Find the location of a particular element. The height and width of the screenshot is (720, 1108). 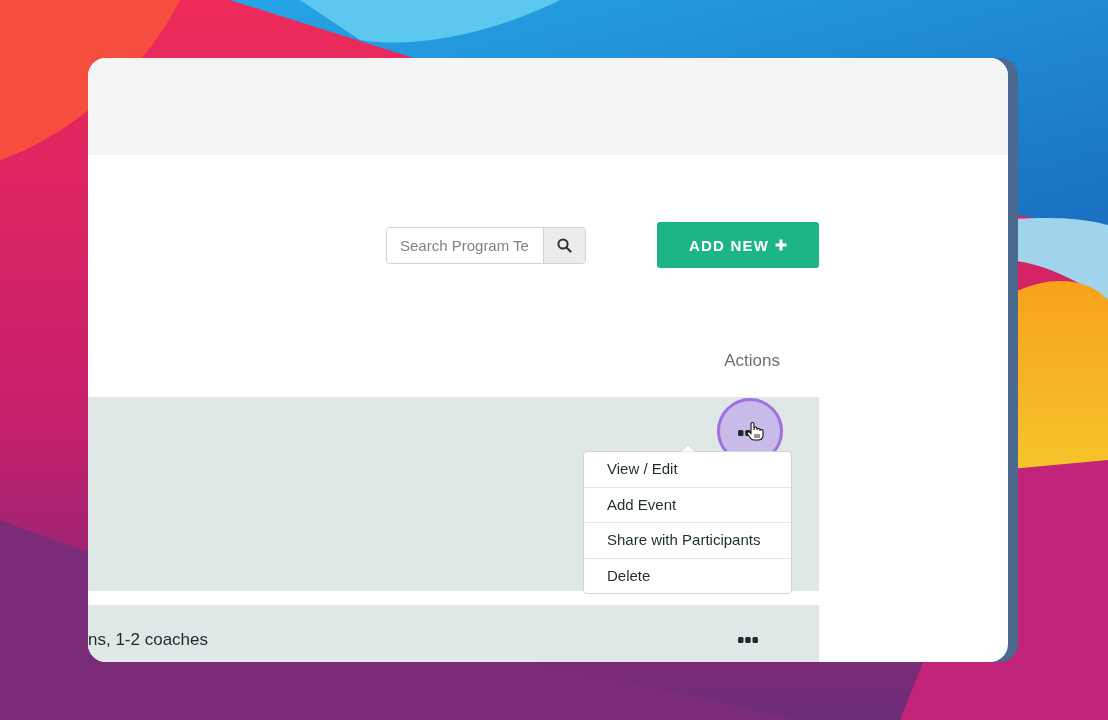

search-button is located at coordinates (564, 245).